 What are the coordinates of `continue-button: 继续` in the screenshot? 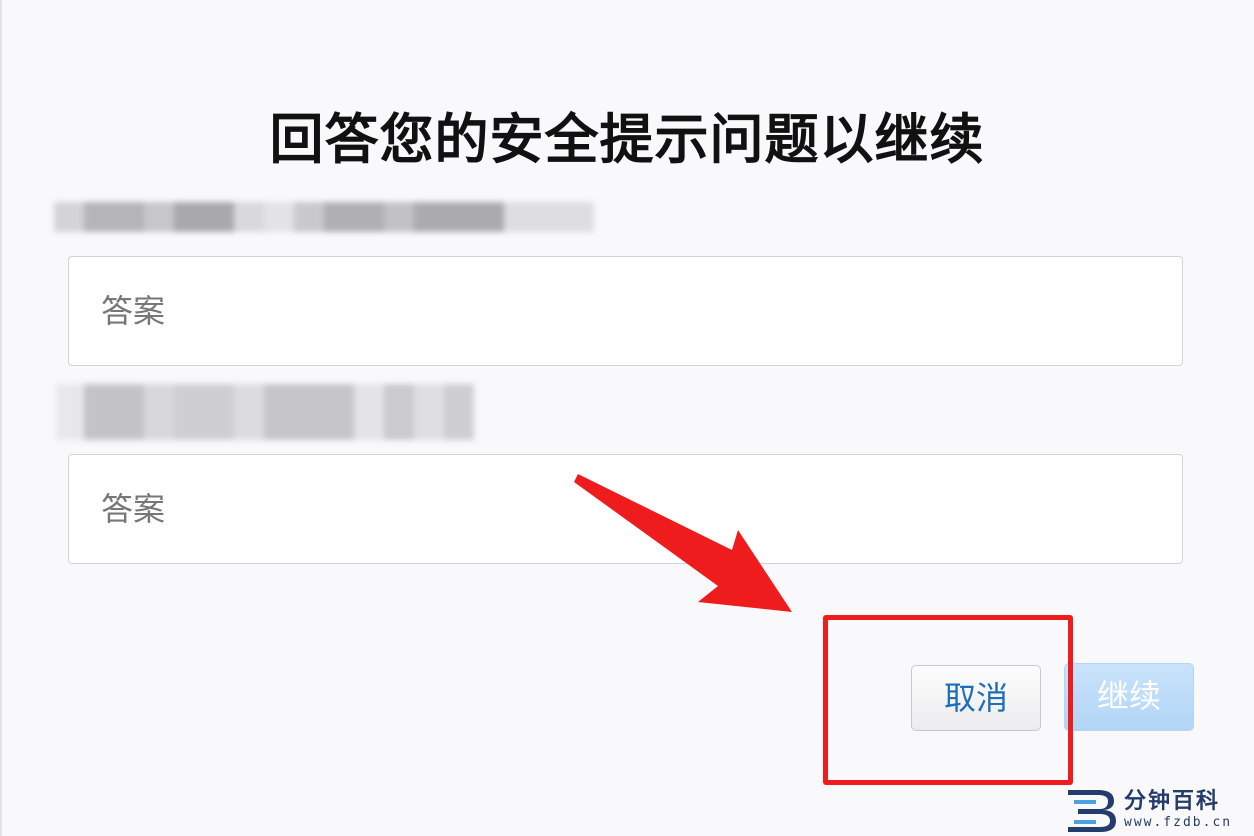 It's located at (1129, 697).